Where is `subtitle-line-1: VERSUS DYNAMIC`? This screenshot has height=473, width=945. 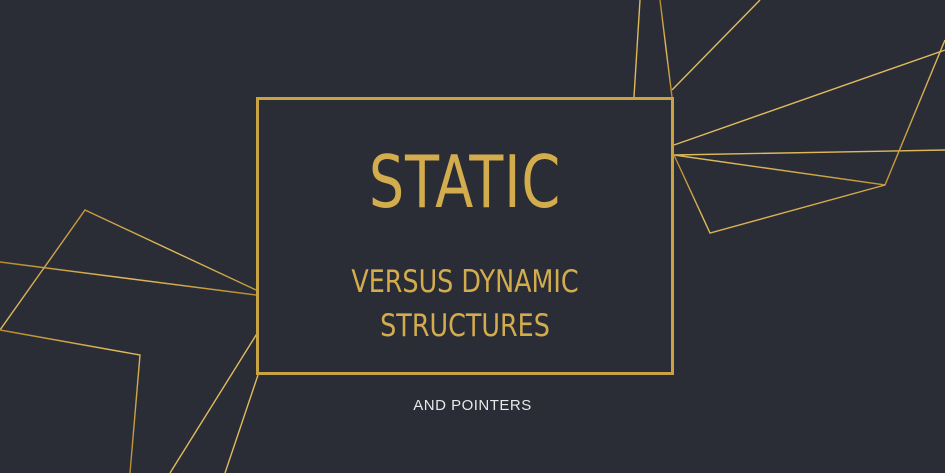
subtitle-line-1: VERSUS DYNAMIC is located at coordinates (465, 282).